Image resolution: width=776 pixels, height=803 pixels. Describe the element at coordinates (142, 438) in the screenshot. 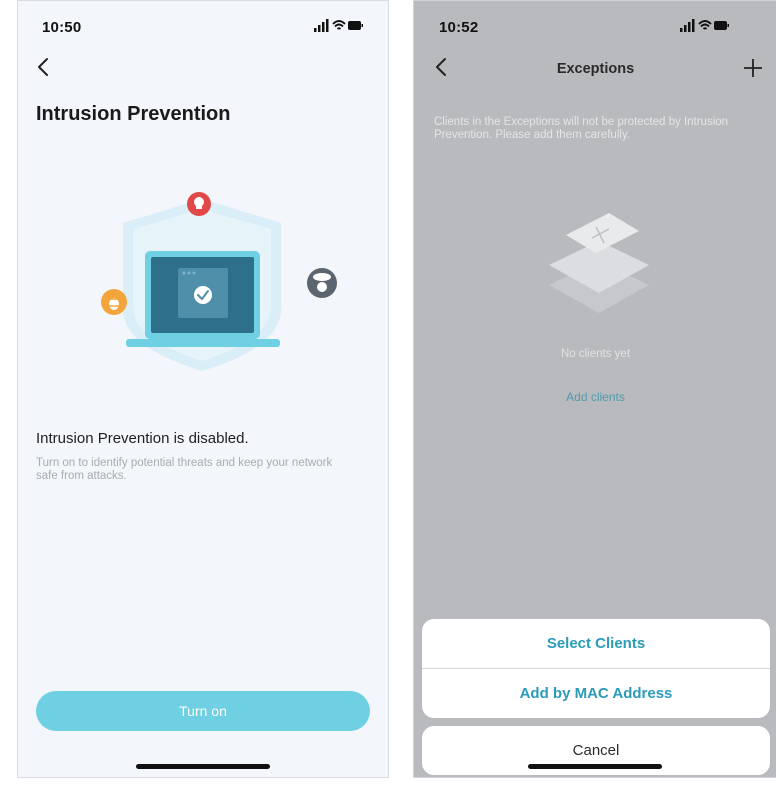

I see `status-heading: Intrusion Prevention is disabled.` at that location.